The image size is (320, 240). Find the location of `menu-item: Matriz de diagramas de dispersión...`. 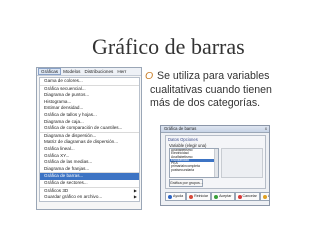

menu-item: Matriz de diagramas de dispersión... is located at coordinates (89, 142).